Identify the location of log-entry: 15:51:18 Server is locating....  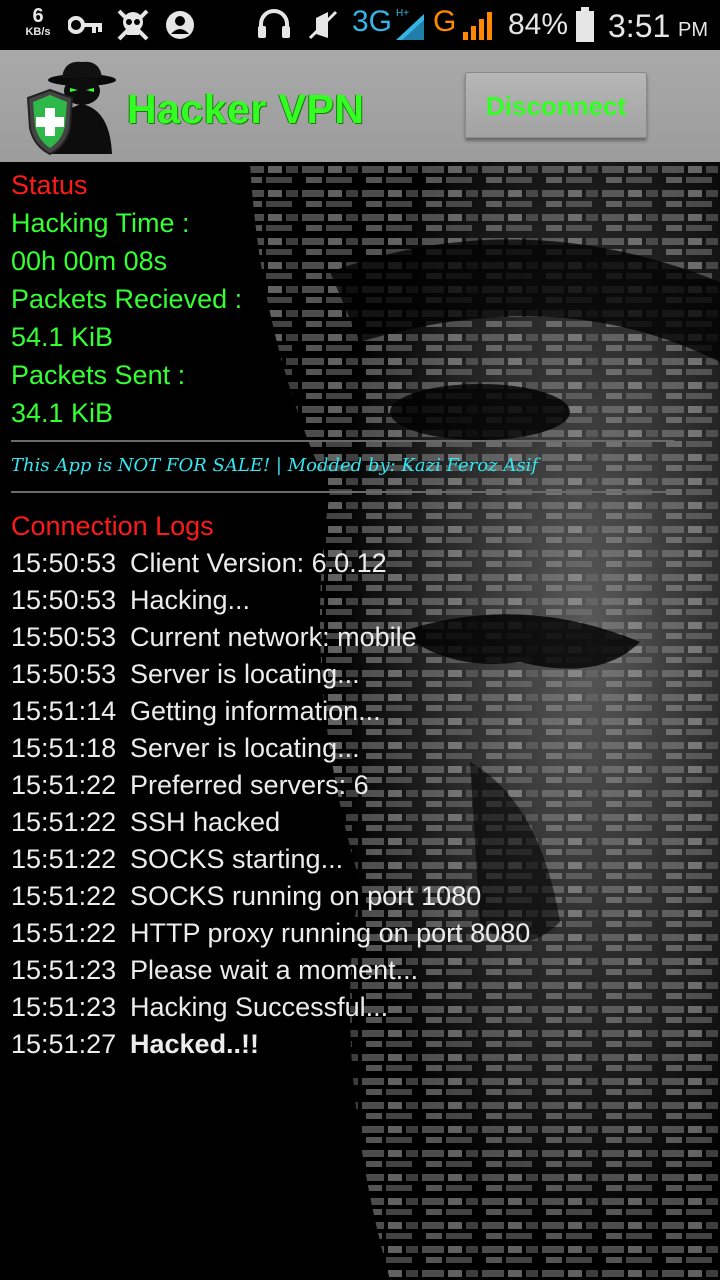
(185, 748).